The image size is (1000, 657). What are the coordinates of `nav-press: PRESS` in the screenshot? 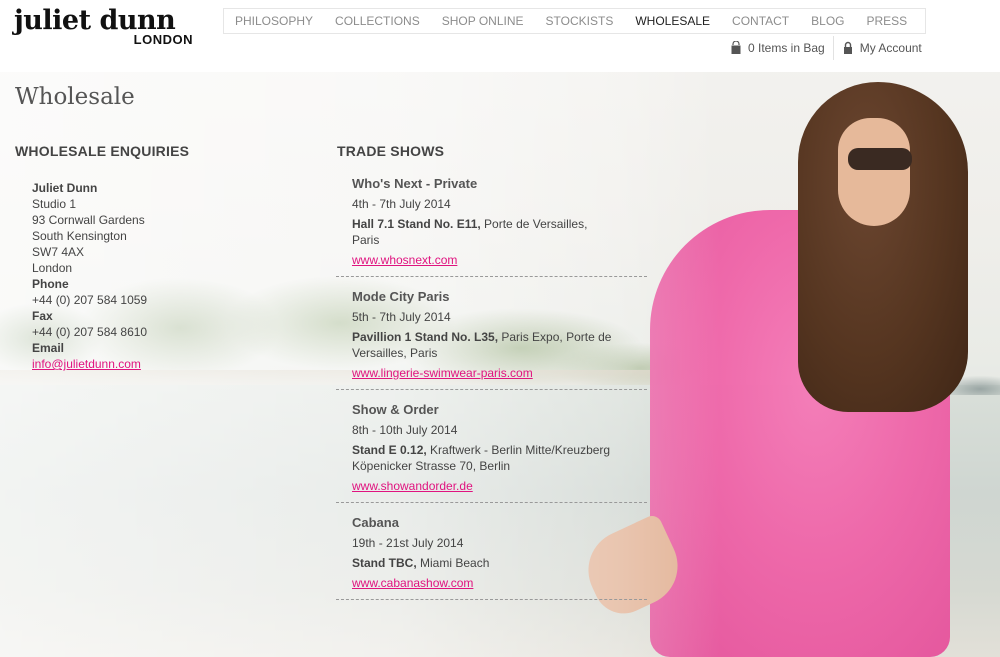 It's located at (887, 21).